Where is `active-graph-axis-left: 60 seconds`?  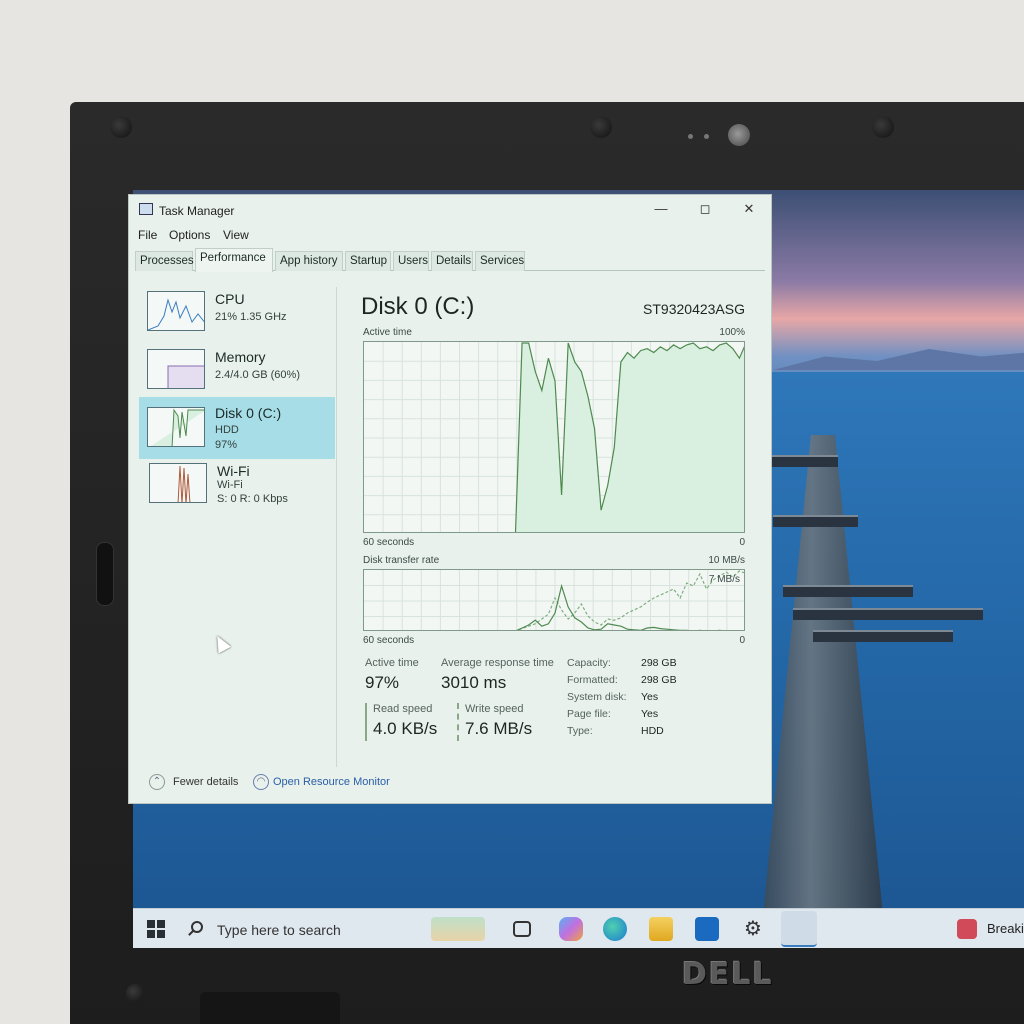
active-graph-axis-left: 60 seconds is located at coordinates (389, 542).